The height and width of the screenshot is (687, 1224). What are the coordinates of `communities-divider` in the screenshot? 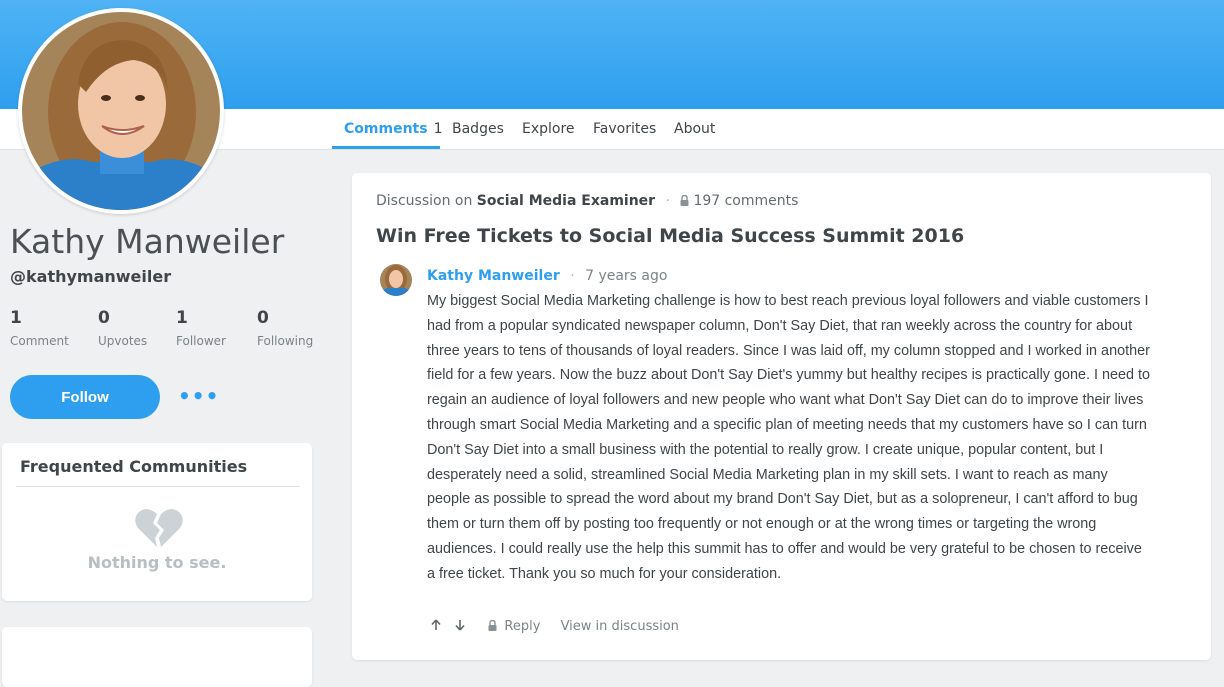 It's located at (158, 486).